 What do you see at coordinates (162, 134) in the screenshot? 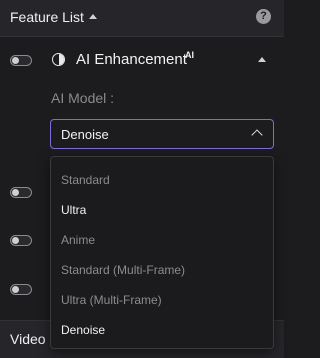
I see `ai-model-select: Denoise` at bounding box center [162, 134].